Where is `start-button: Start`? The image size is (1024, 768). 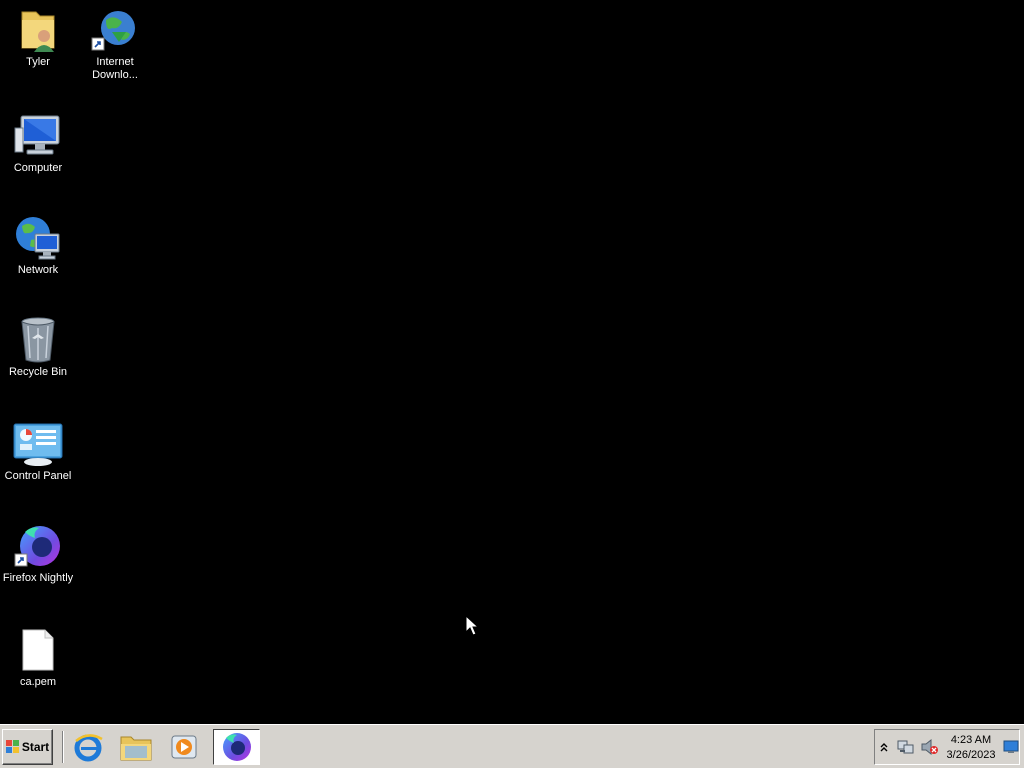 start-button: Start is located at coordinates (27, 747).